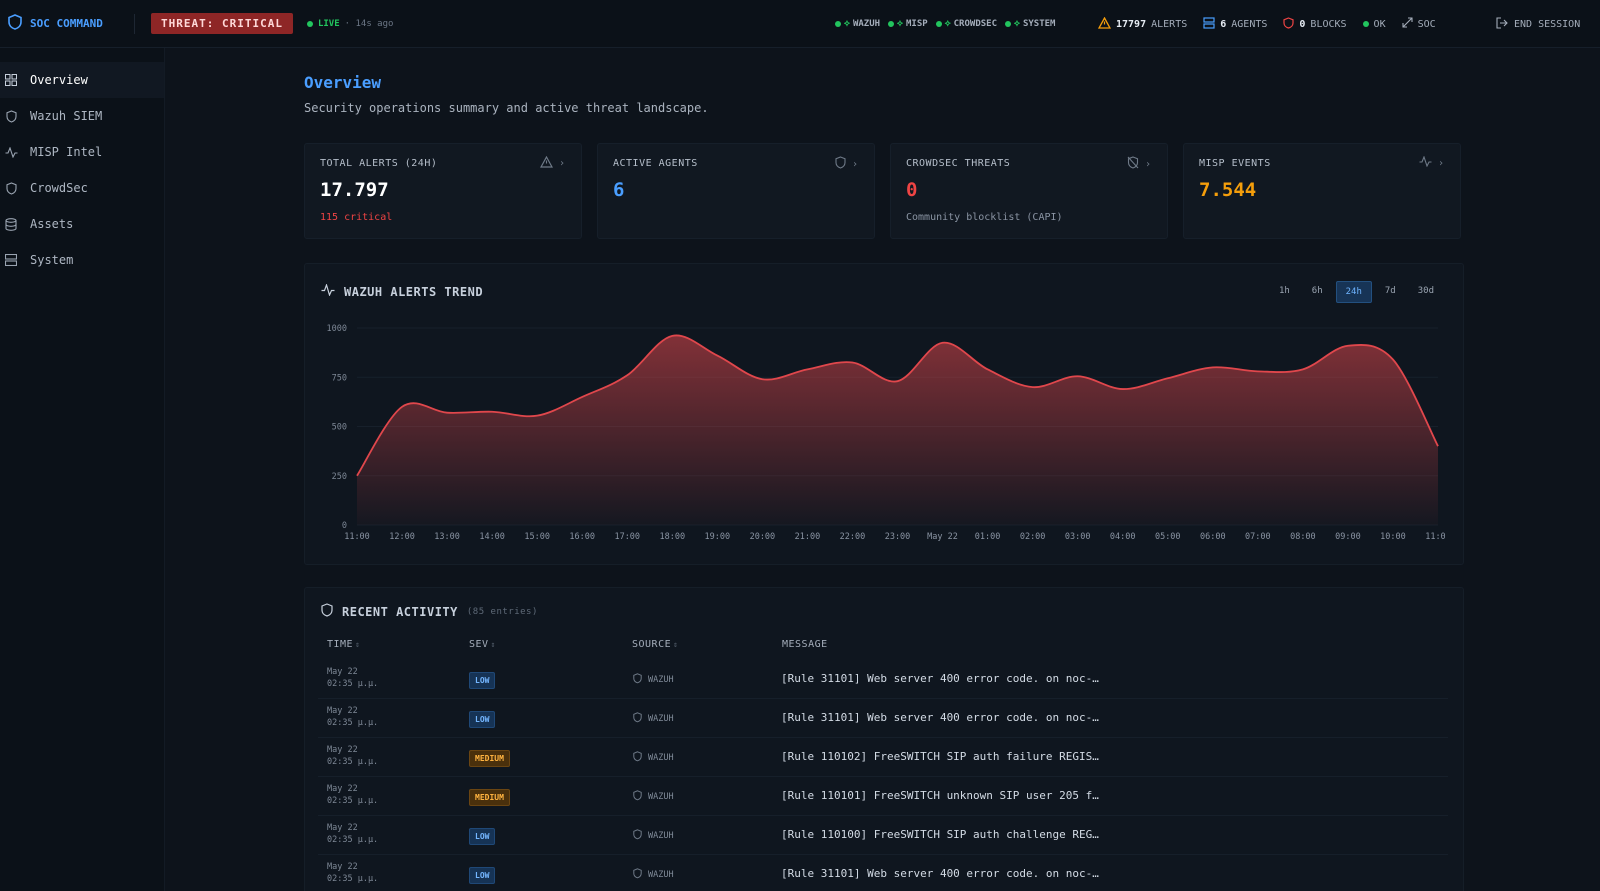 The image size is (1600, 891). Describe the element at coordinates (489, 758) in the screenshot. I see `severity-badge: MEDIUM` at that location.